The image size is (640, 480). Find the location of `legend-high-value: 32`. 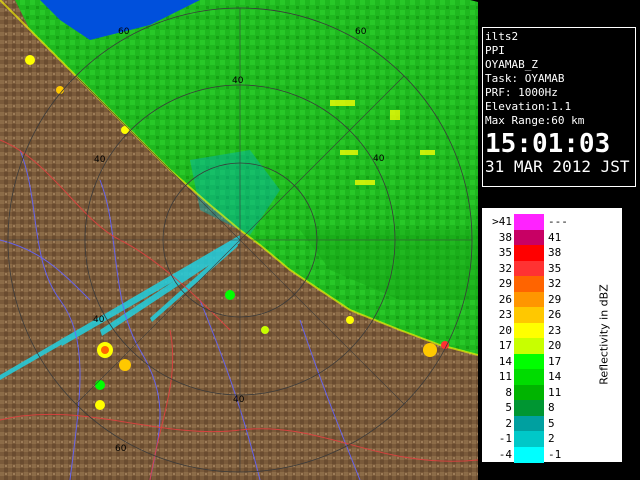

legend-high-value: 32 is located at coordinates (555, 283).